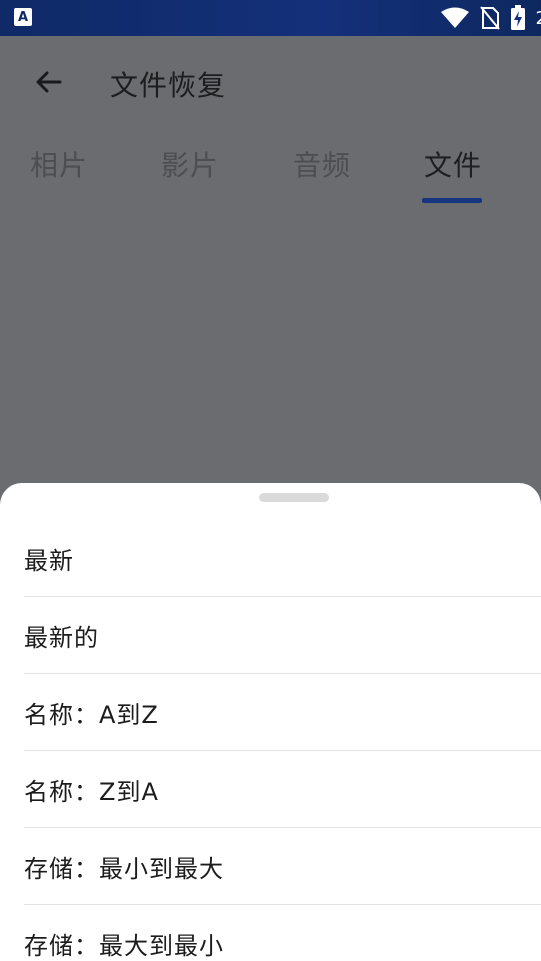 The image size is (541, 961). I want to click on sort-option-size-asc: 存储：最小到最大, so click(282, 866).